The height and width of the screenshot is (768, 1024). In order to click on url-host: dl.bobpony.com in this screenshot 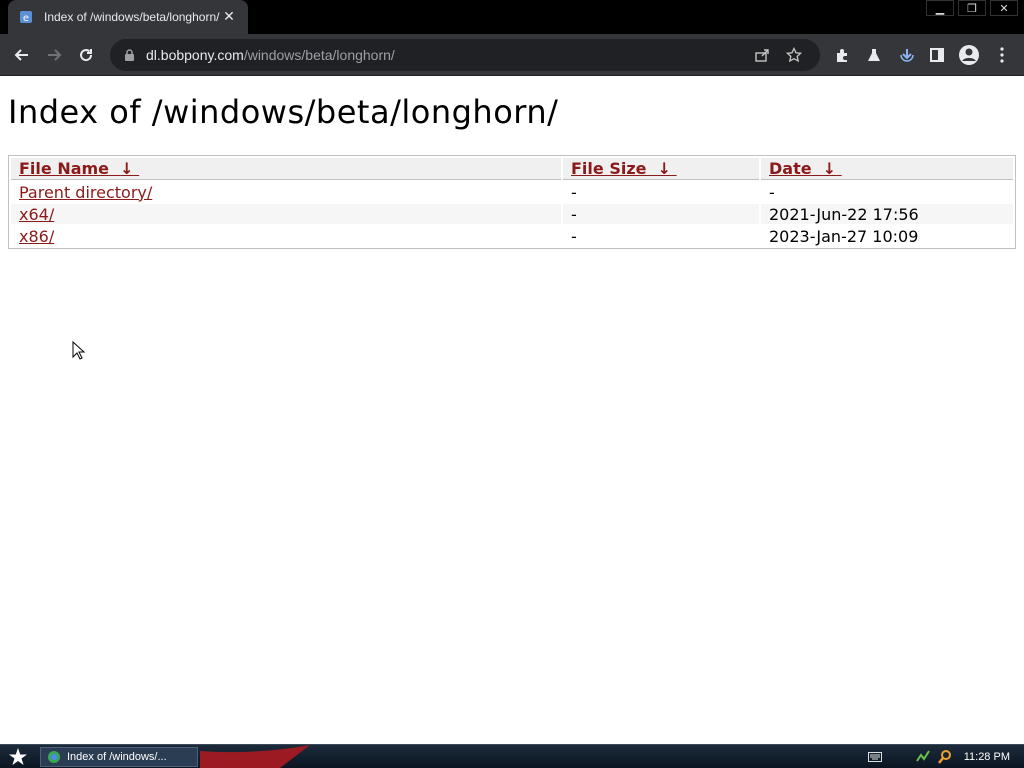, I will do `click(195, 55)`.